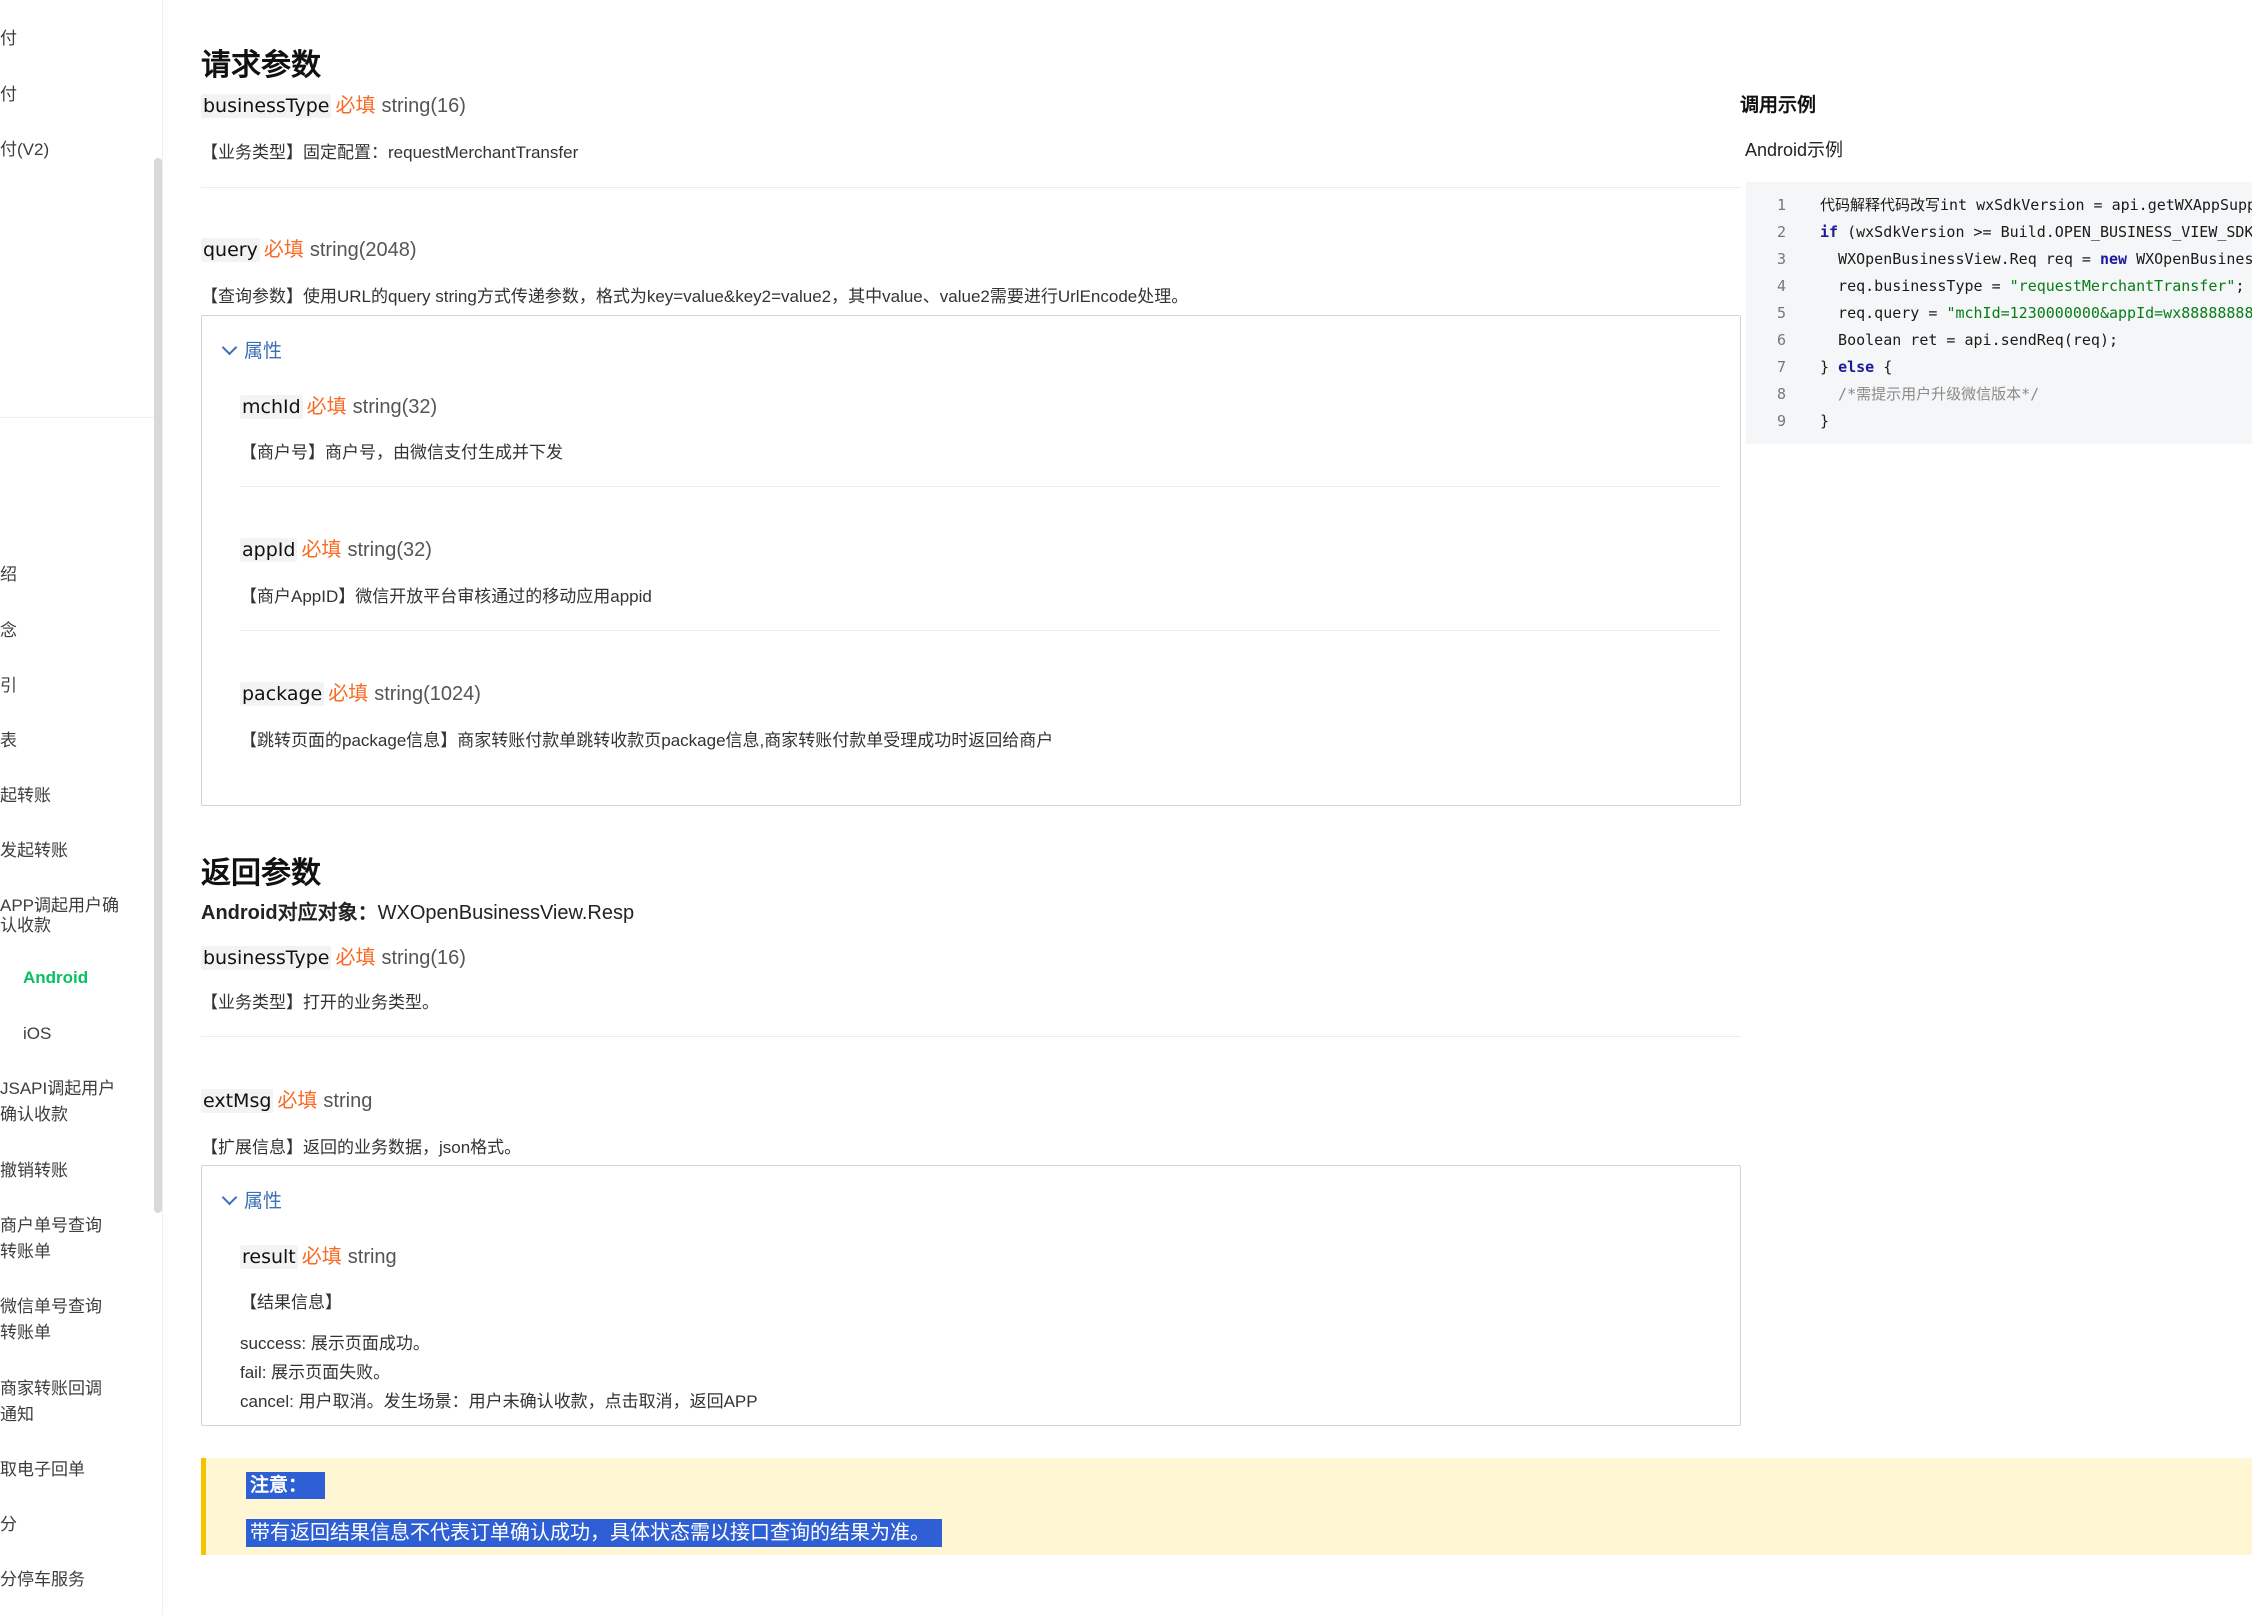  Describe the element at coordinates (261, 873) in the screenshot. I see `response-params-heading: 返回参数` at that location.